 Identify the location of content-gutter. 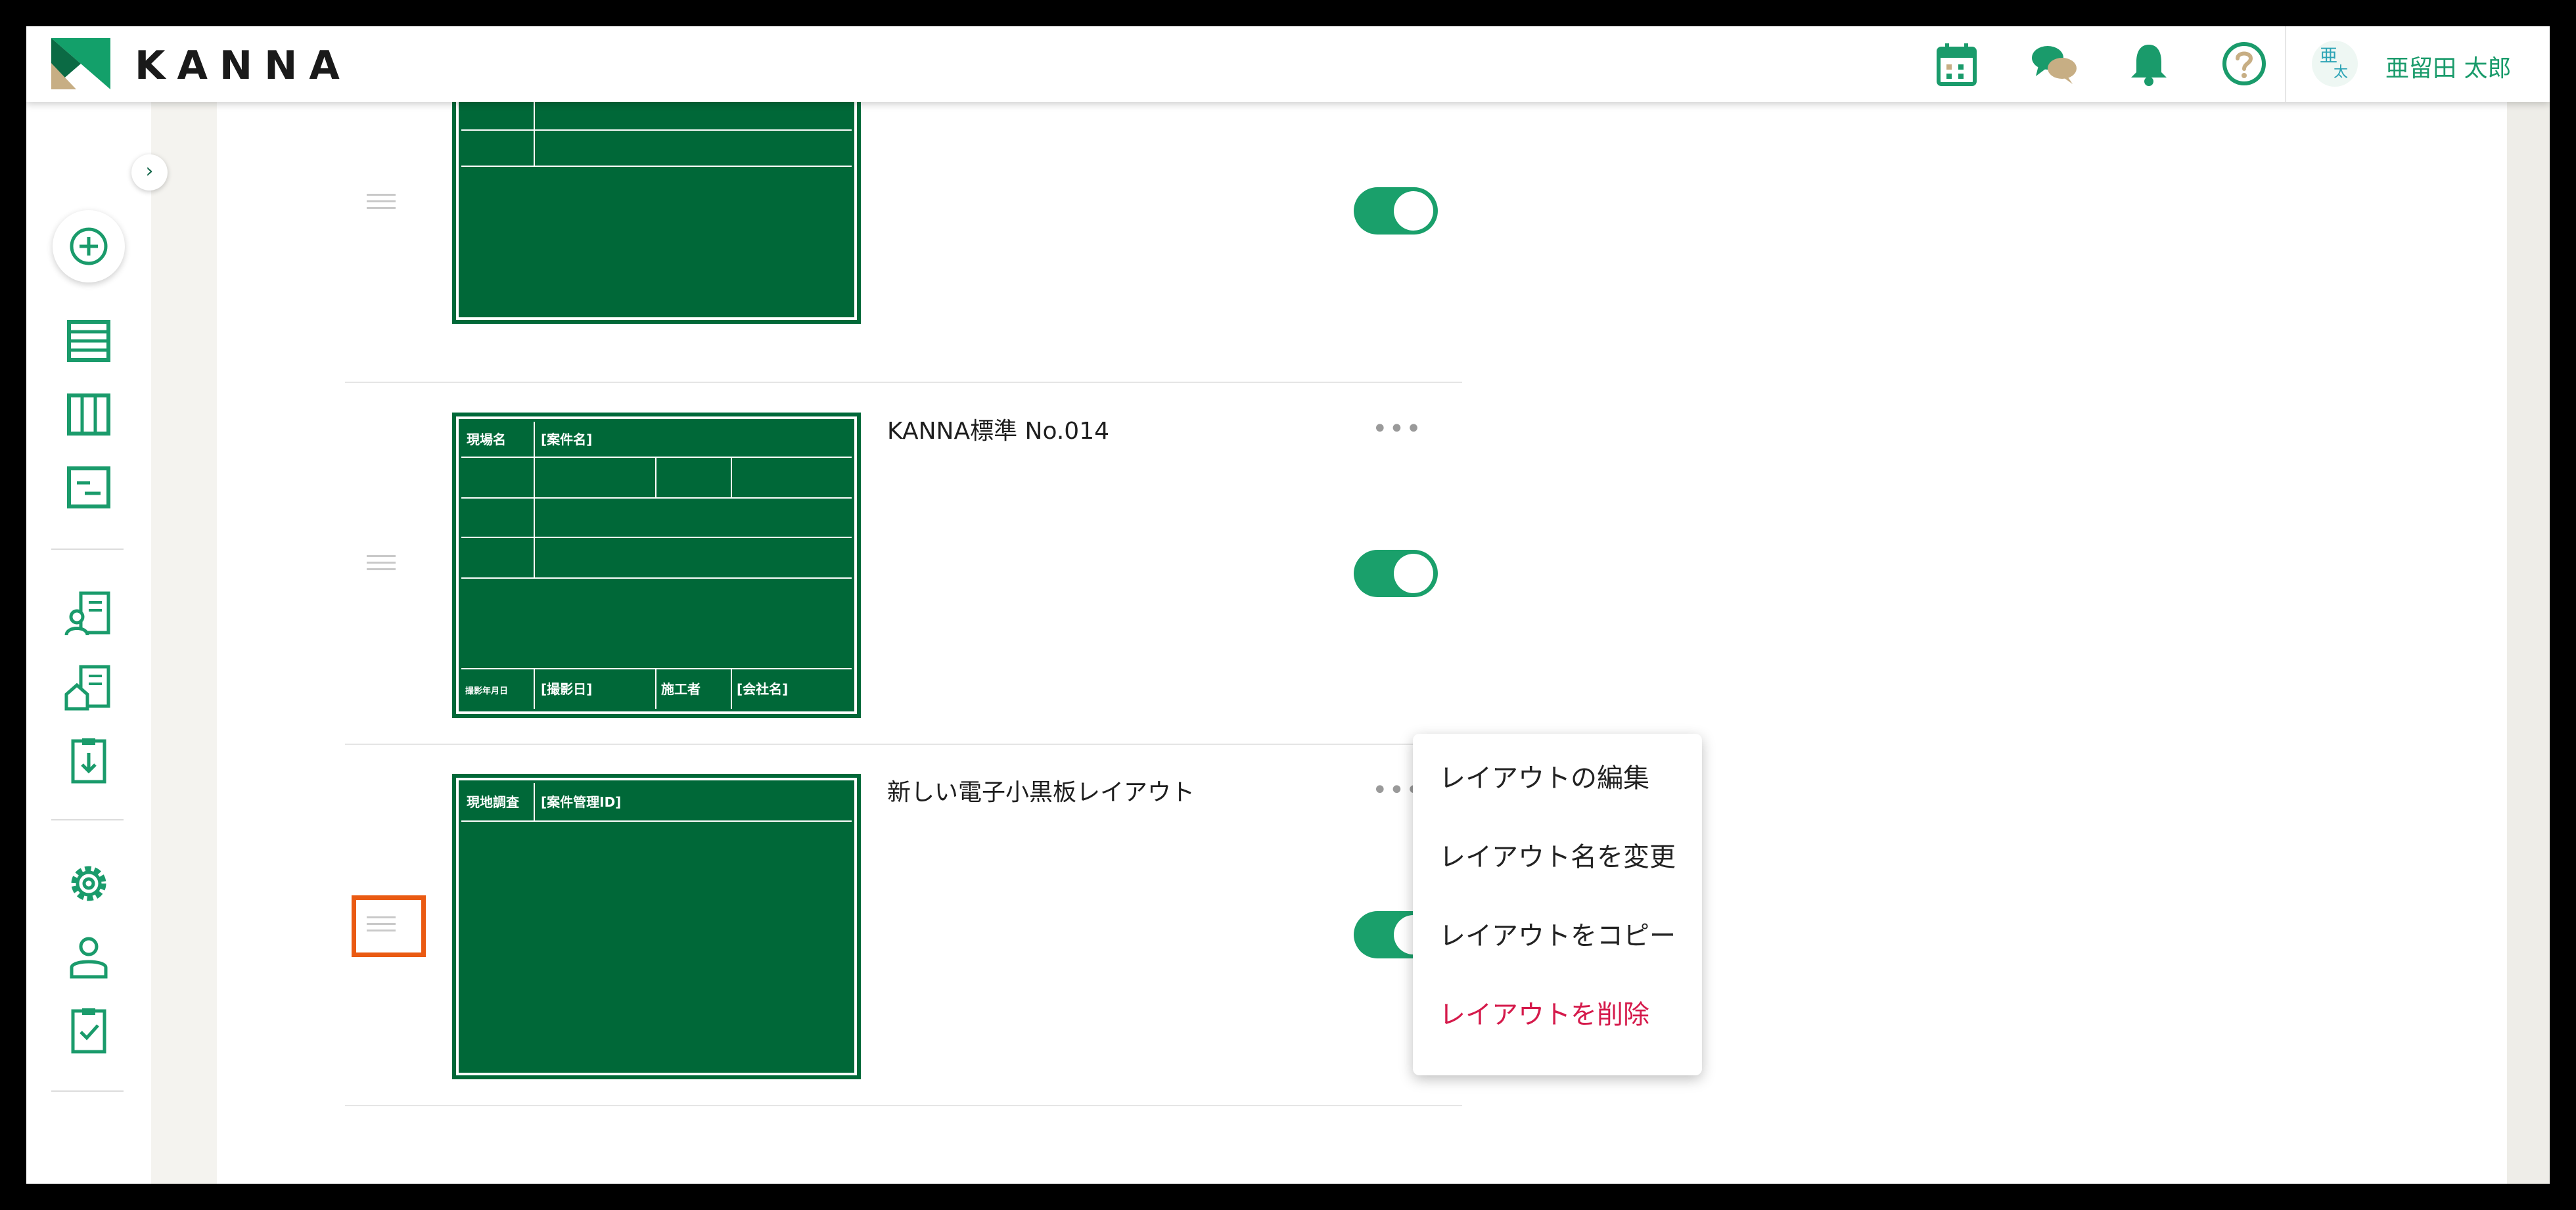
(184, 643).